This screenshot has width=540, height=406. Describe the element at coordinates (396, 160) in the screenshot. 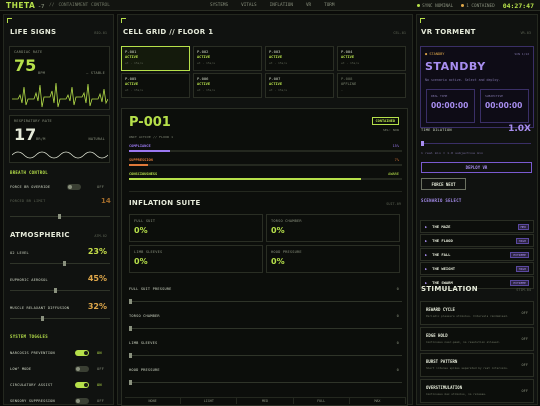

I see `detail-bar-value: 7%` at that location.